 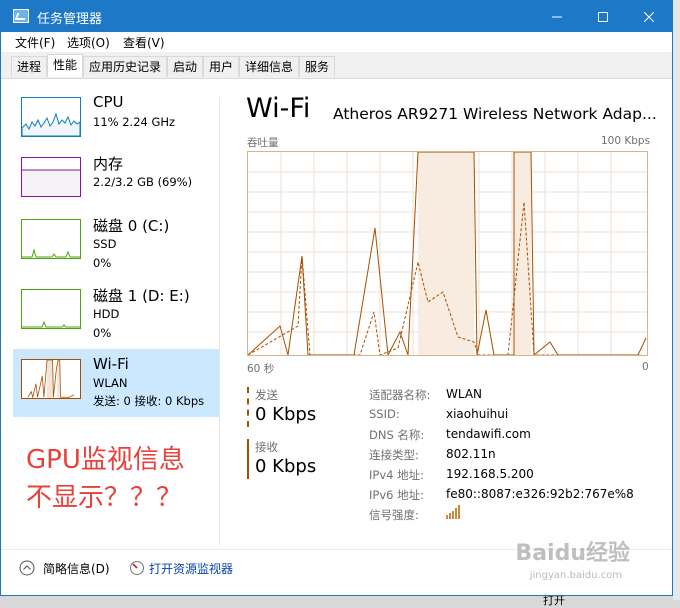 What do you see at coordinates (219, 321) in the screenshot?
I see `sidebar-divider` at bounding box center [219, 321].